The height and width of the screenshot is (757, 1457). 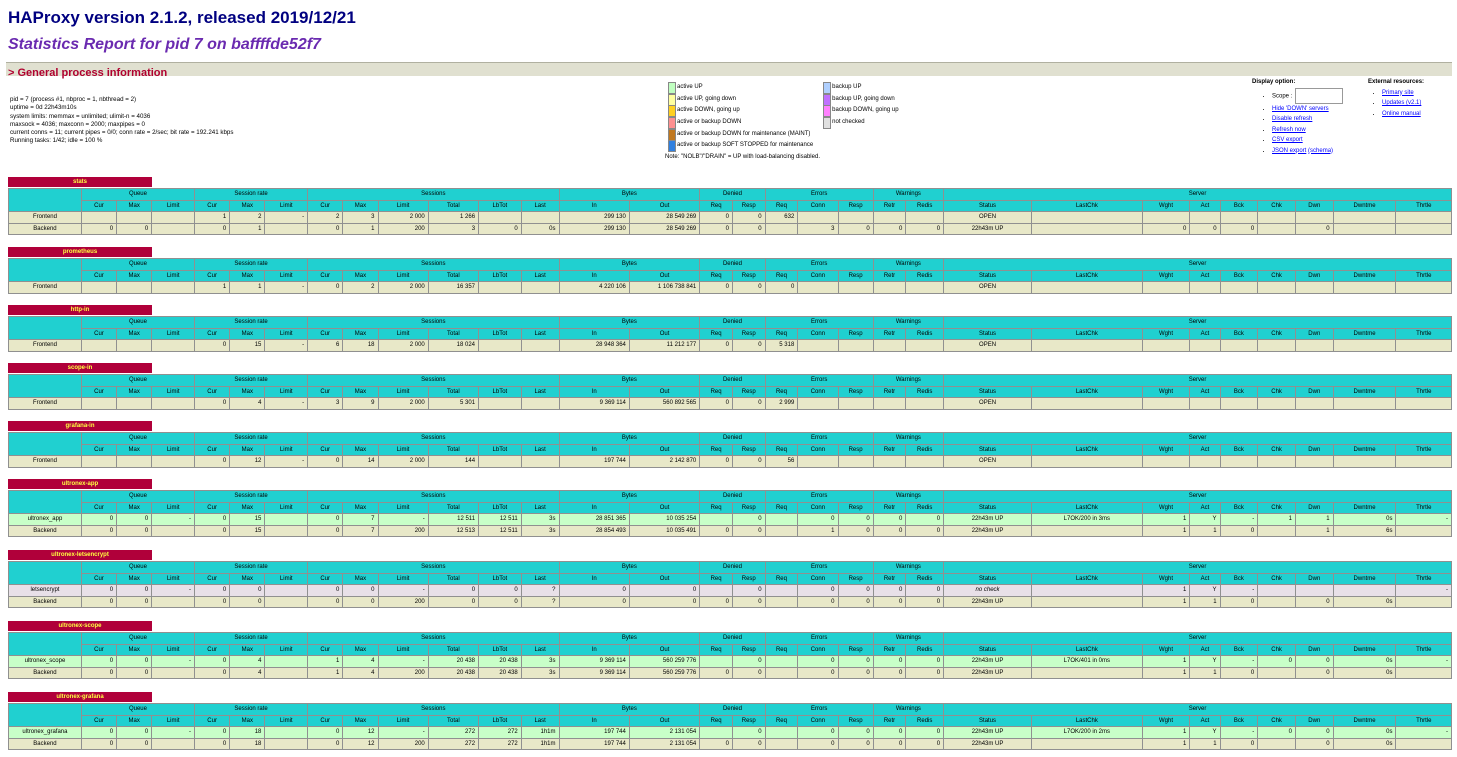 What do you see at coordinates (80, 697) in the screenshot?
I see `proxy-name: ultronex-grafana` at bounding box center [80, 697].